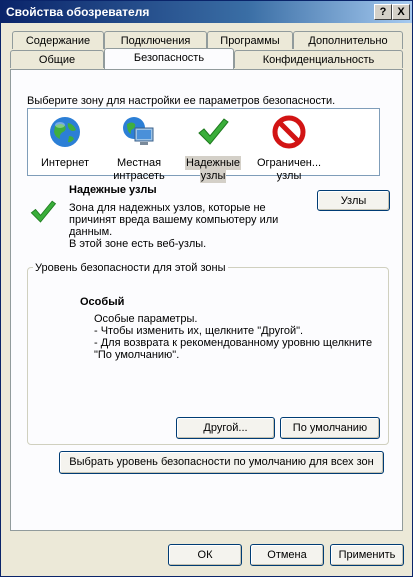  I want to click on zone-info-desc-4: В этой зоне есть веб-узлы., so click(138, 244).